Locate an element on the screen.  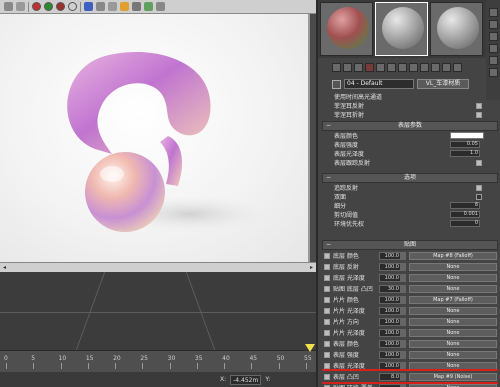
go-forward-sibling-icon is located at coordinates (457, 67).